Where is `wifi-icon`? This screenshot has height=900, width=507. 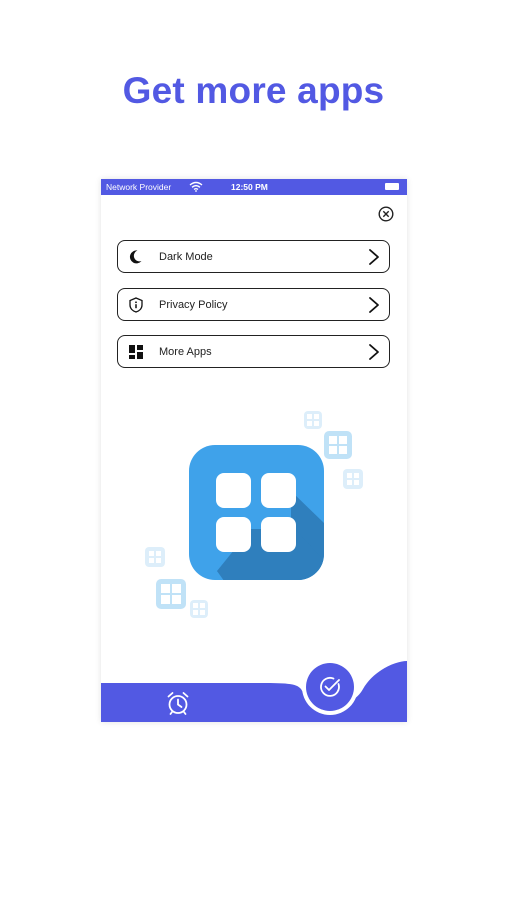
wifi-icon is located at coordinates (196, 186).